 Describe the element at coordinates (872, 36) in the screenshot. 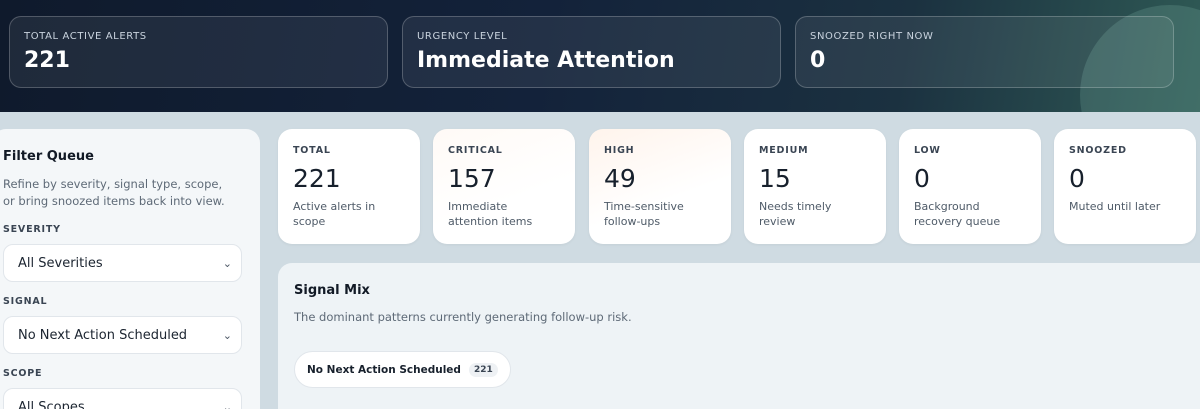

I see `stat-label: SNOOZED RIGHT NOW` at that location.